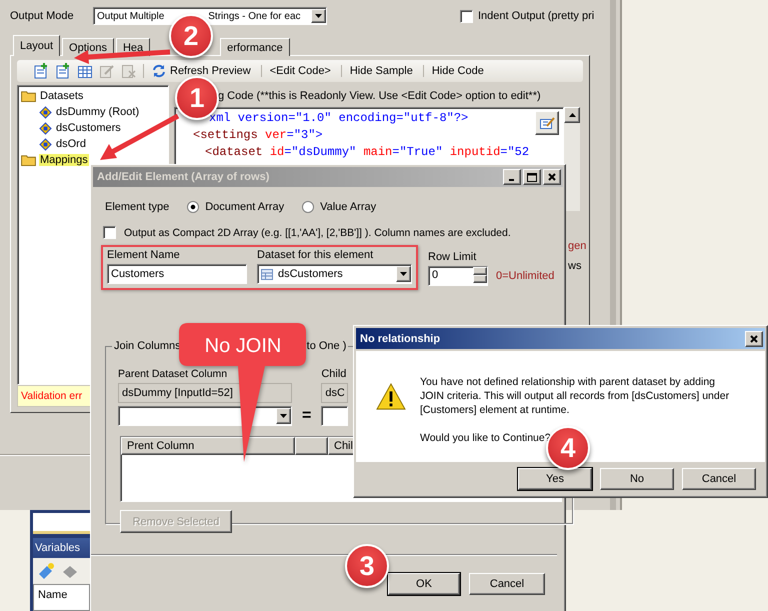 This screenshot has height=611, width=768. What do you see at coordinates (577, 246) in the screenshot?
I see `side-note: gen` at bounding box center [577, 246].